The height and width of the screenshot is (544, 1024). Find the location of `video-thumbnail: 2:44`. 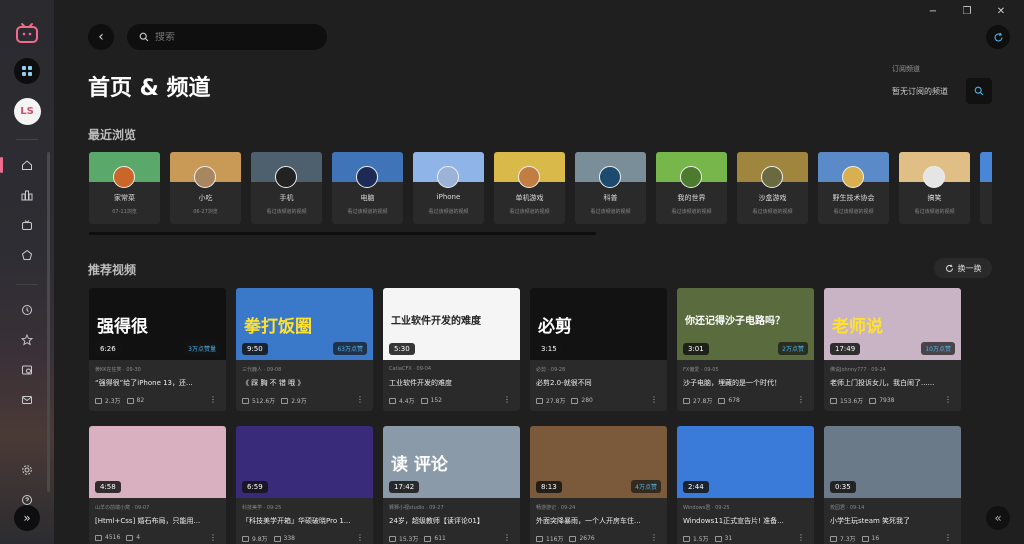

video-thumbnail: 2:44 is located at coordinates (745, 462).